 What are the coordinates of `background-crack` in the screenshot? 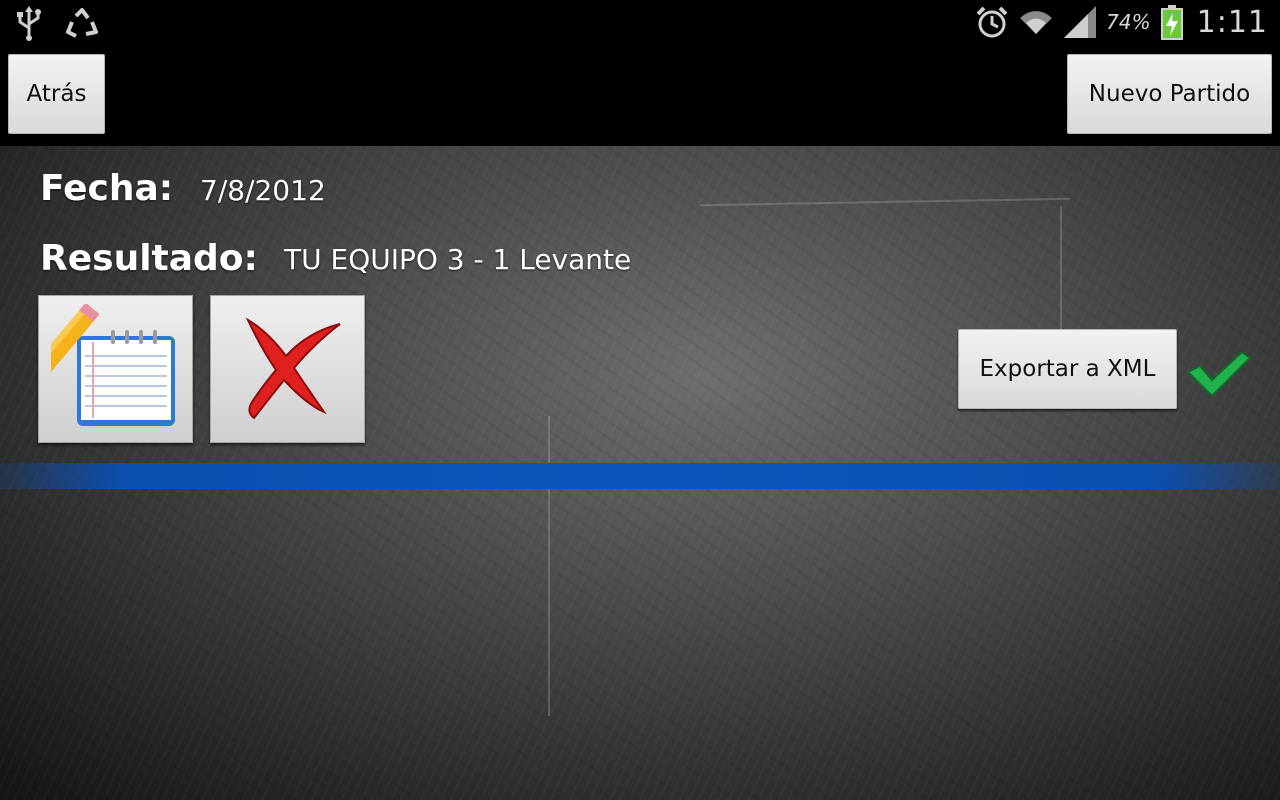 It's located at (549, 566).